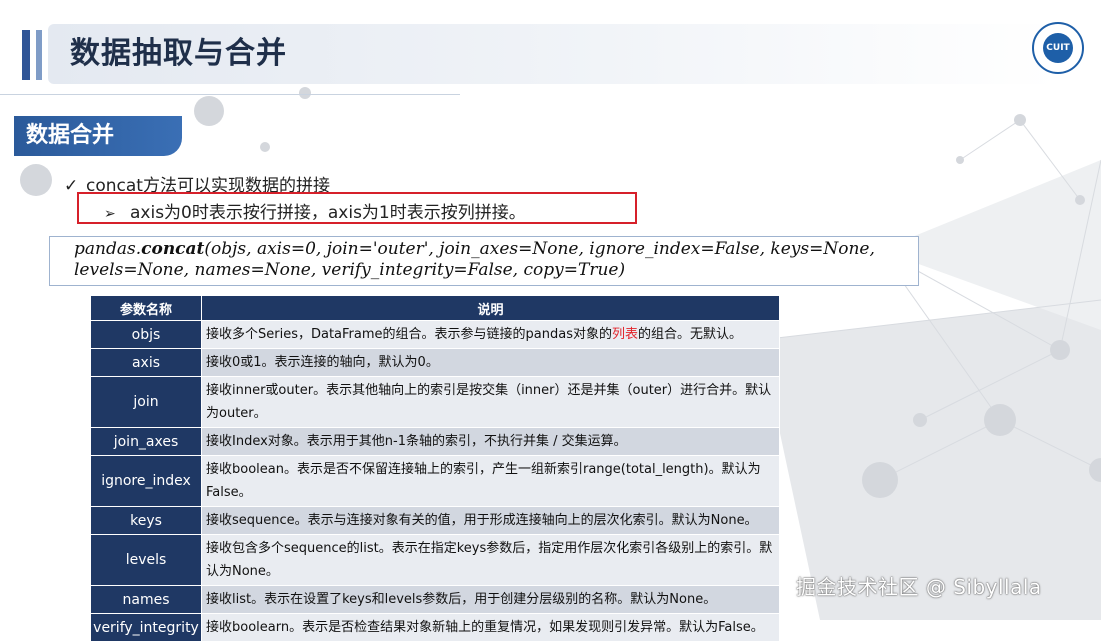 Image resolution: width=1101 pixels, height=642 pixels. I want to click on param-name-cell: levels, so click(146, 560).